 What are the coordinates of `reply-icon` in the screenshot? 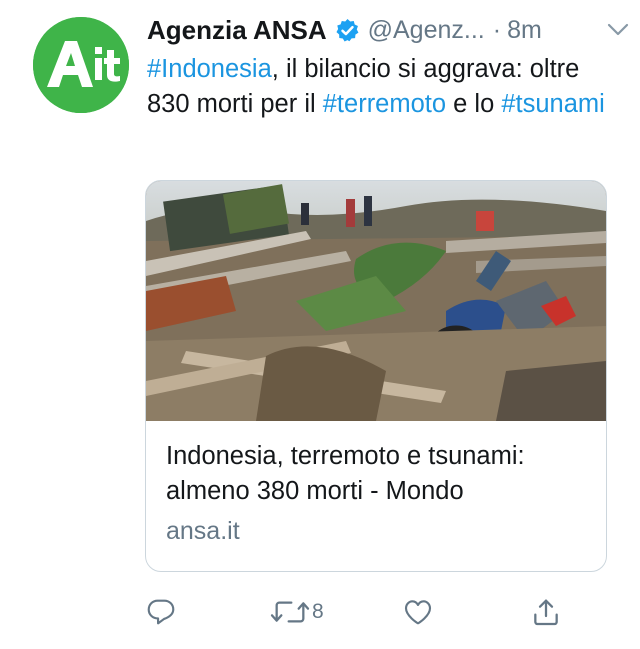 It's located at (161, 612).